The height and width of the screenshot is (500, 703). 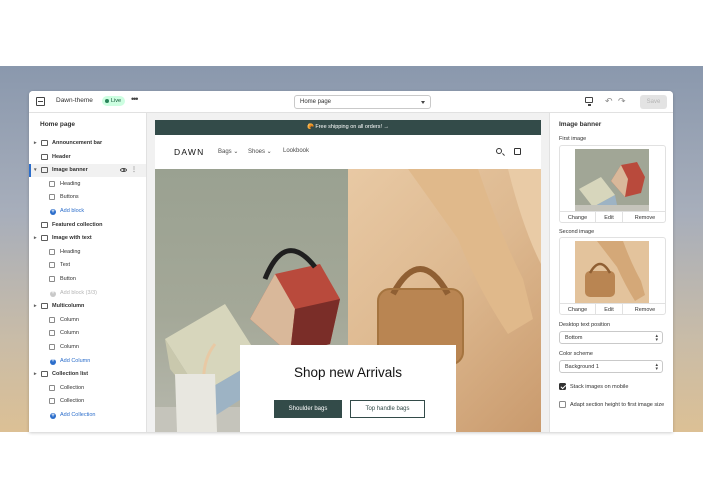 What do you see at coordinates (611, 366) in the screenshot?
I see `color-scheme-select: Background 1 ▴ ▾` at bounding box center [611, 366].